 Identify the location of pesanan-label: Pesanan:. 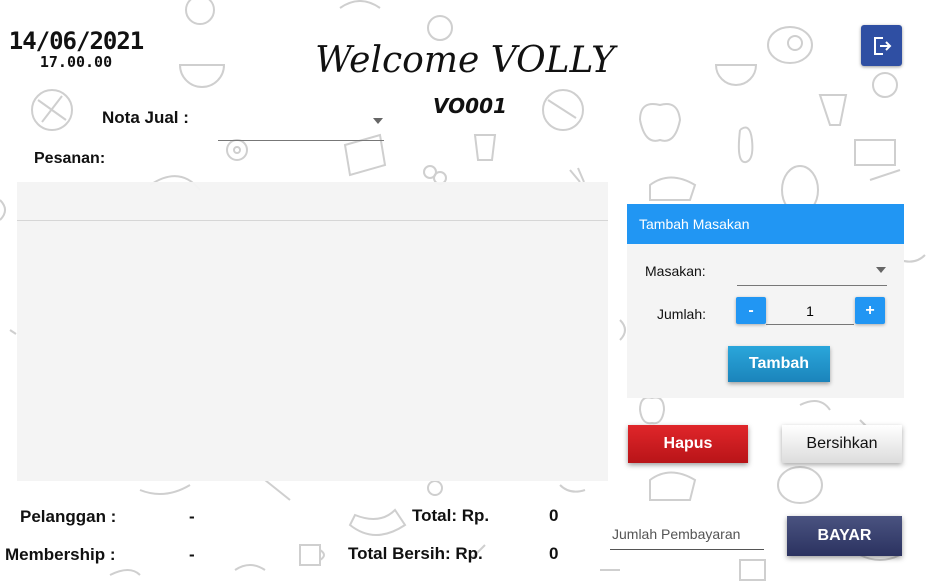
(70, 158).